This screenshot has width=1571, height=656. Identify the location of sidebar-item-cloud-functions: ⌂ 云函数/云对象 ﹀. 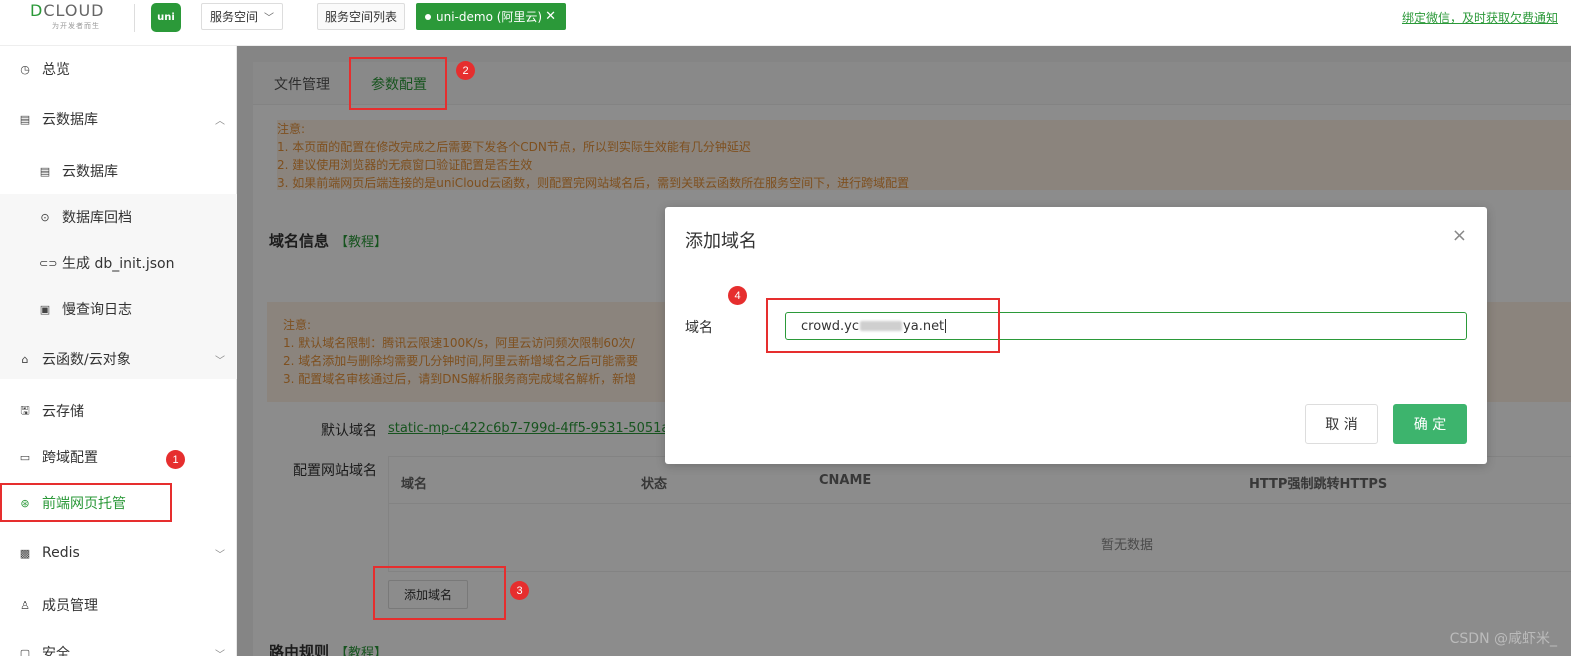
(118, 359).